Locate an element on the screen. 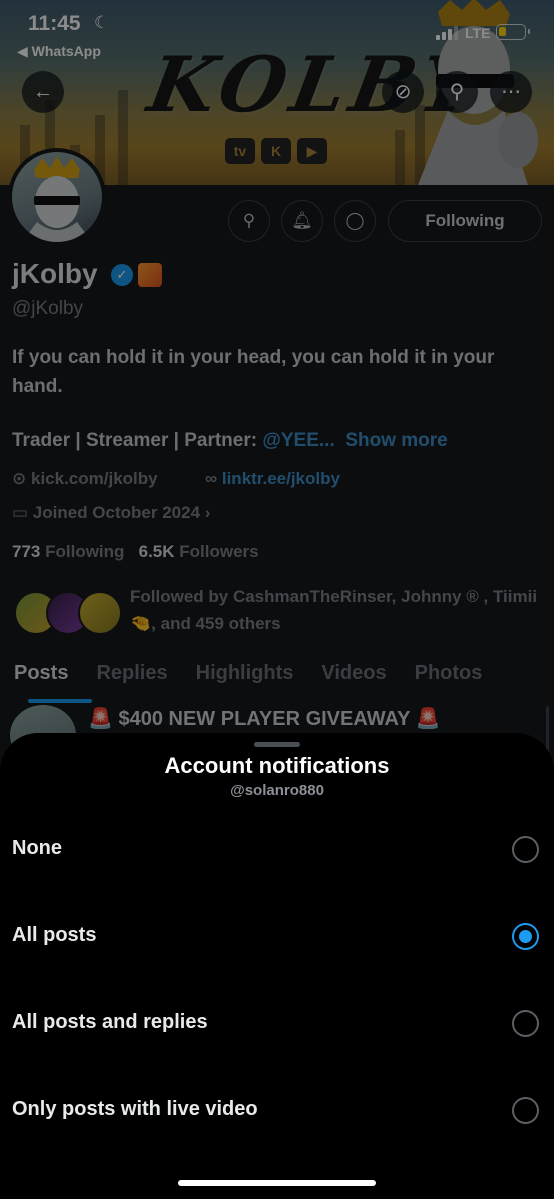 The height and width of the screenshot is (1199, 554). option-live-video-radio is located at coordinates (525, 1110).